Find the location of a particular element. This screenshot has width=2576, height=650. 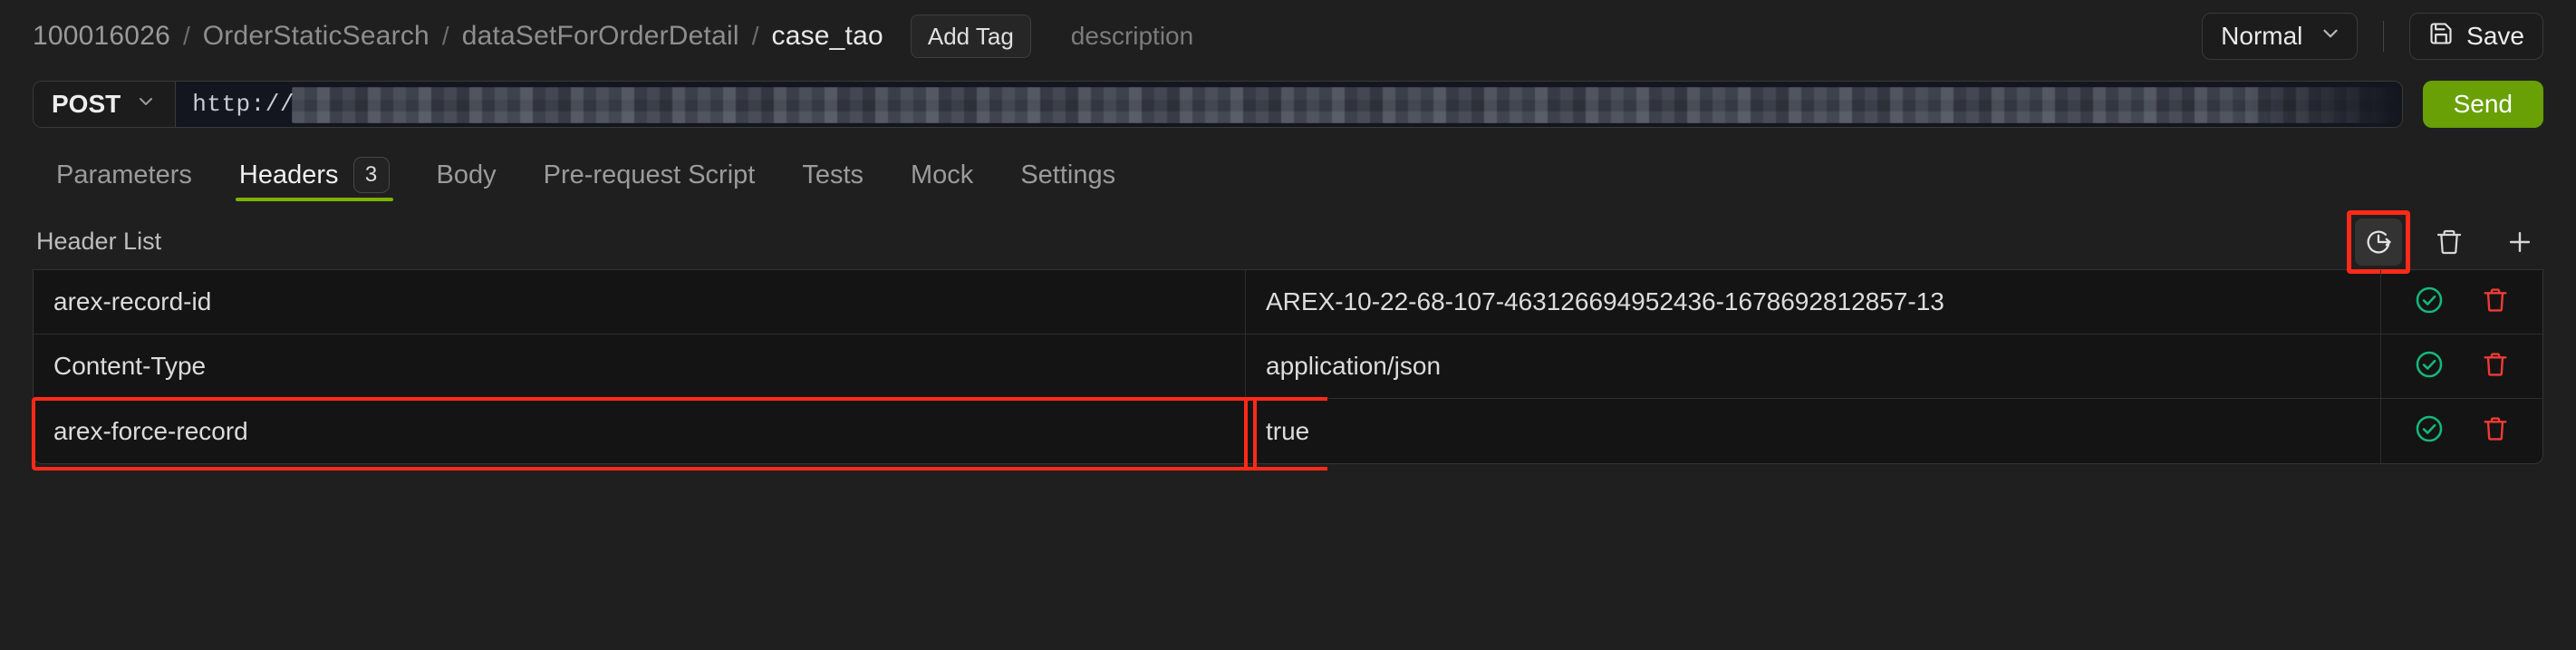

header-key-cell: arex-force-record is located at coordinates (640, 431).